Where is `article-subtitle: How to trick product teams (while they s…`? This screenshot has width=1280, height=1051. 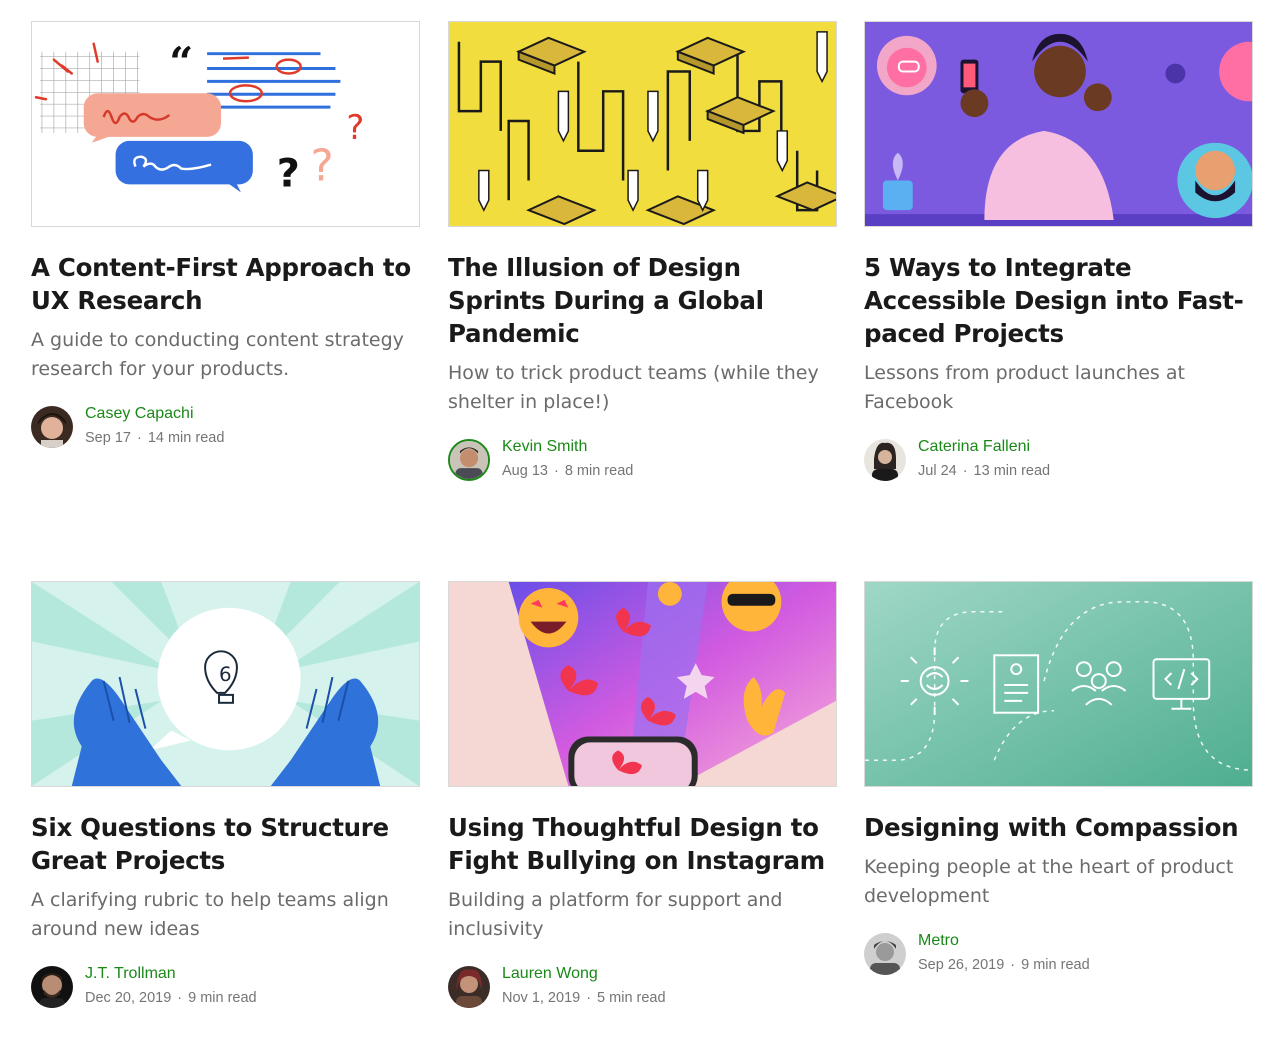
article-subtitle: How to trick product teams (while they s… is located at coordinates (633, 387).